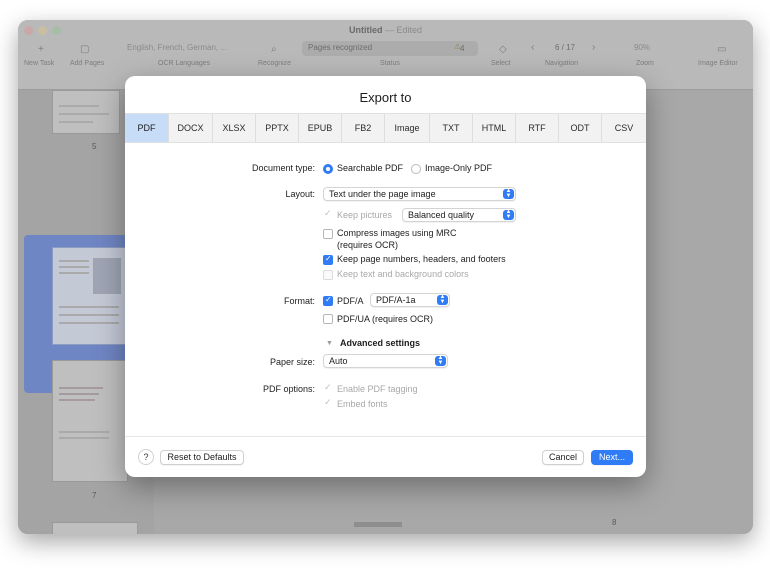  Describe the element at coordinates (365, 215) in the screenshot. I see `keep-pictures-label: Keep pictures` at that location.